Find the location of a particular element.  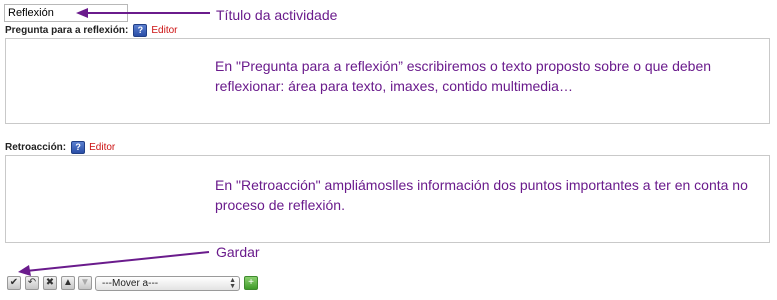

move-up-icon: ▲ is located at coordinates (68, 283).